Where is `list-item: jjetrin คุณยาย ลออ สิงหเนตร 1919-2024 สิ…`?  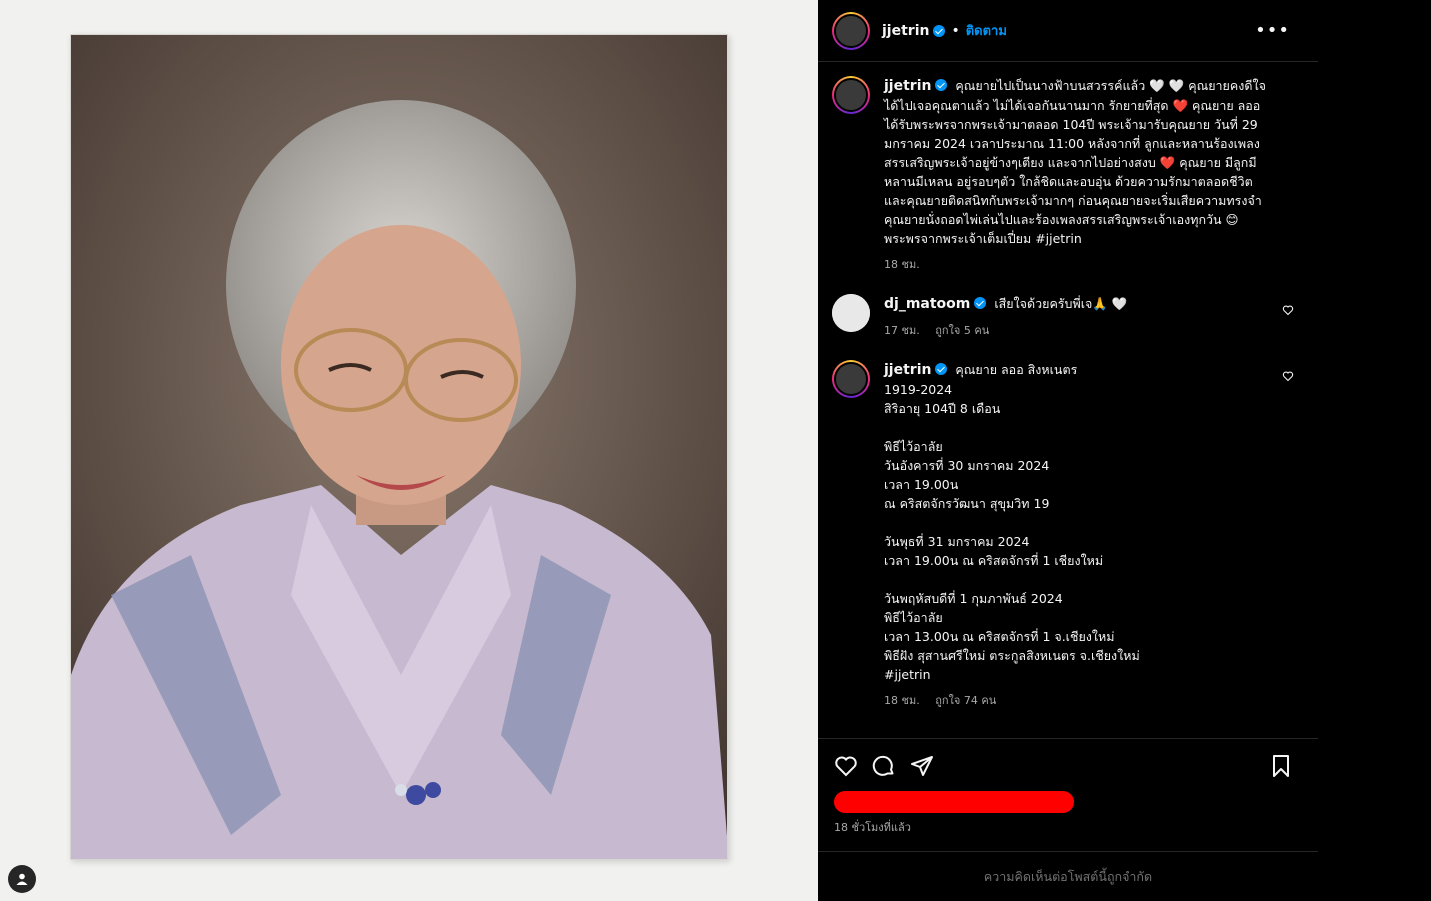
list-item: jjetrin คุณยาย ลออ สิงหเนตร 1919-2024 สิ… is located at coordinates (1068, 535).